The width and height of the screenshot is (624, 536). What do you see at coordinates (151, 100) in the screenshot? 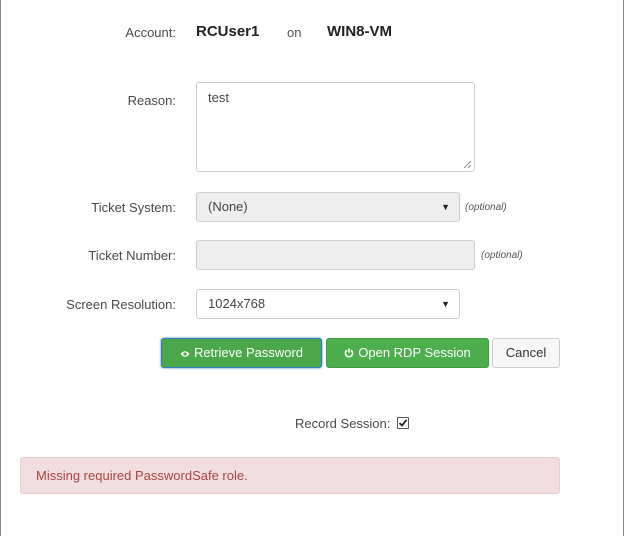
I see `reason-label: Reason:` at bounding box center [151, 100].